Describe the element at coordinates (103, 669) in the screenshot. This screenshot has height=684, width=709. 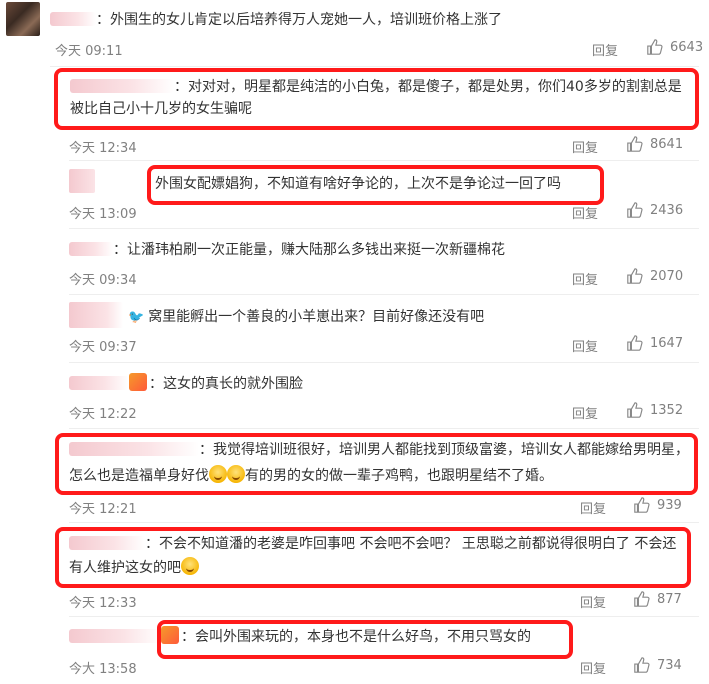
I see `comment-time: 今大 13:58` at that location.